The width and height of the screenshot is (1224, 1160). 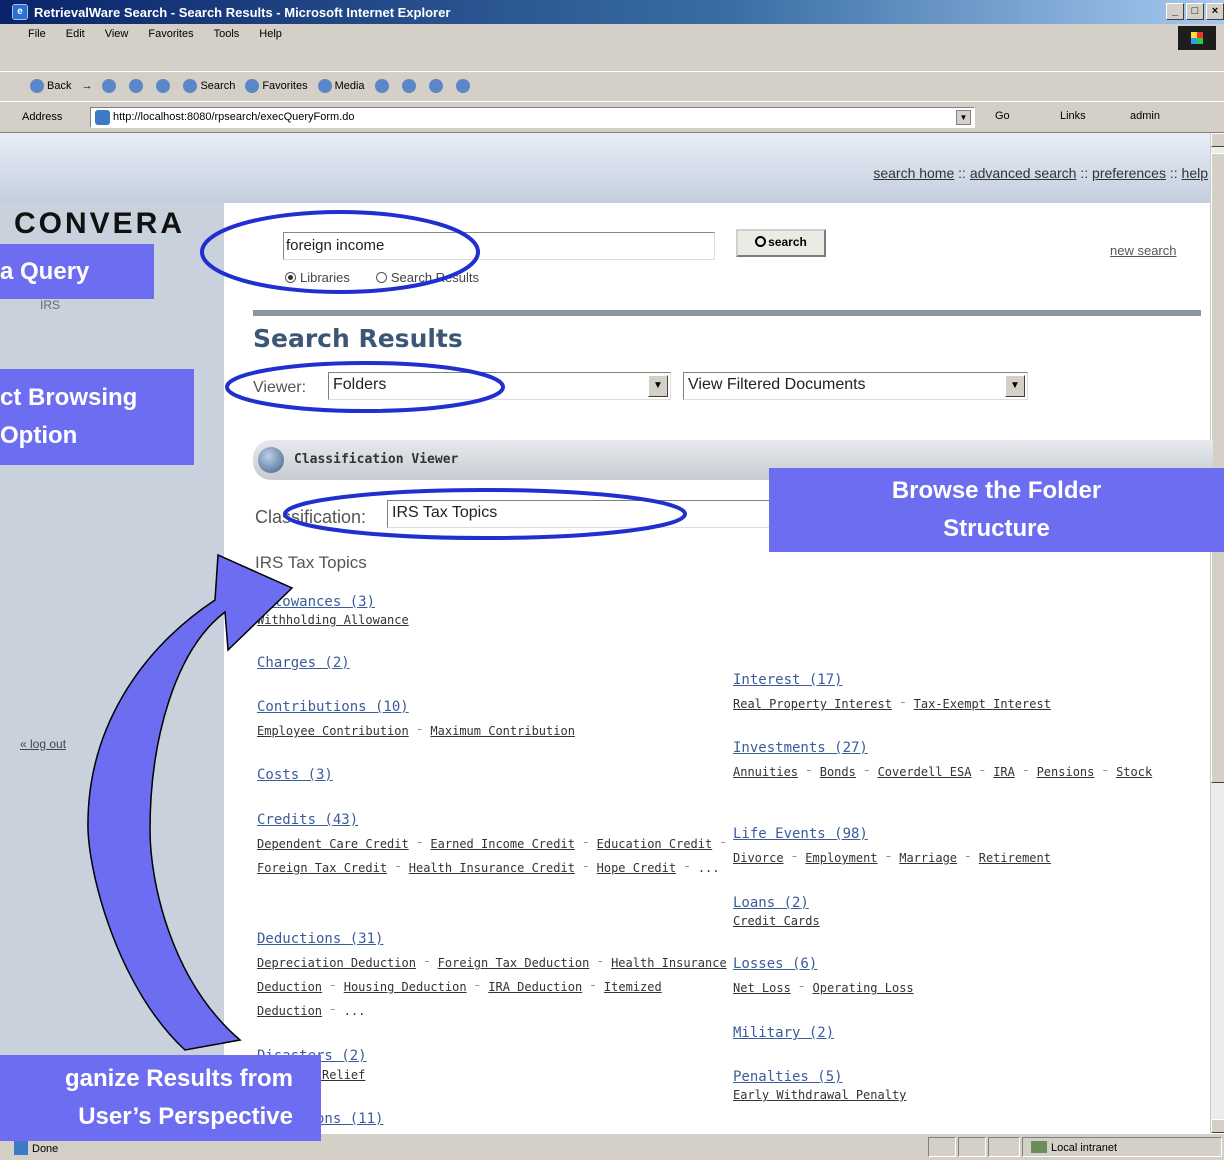 What do you see at coordinates (1073, 116) in the screenshot?
I see `links-button: Links` at bounding box center [1073, 116].